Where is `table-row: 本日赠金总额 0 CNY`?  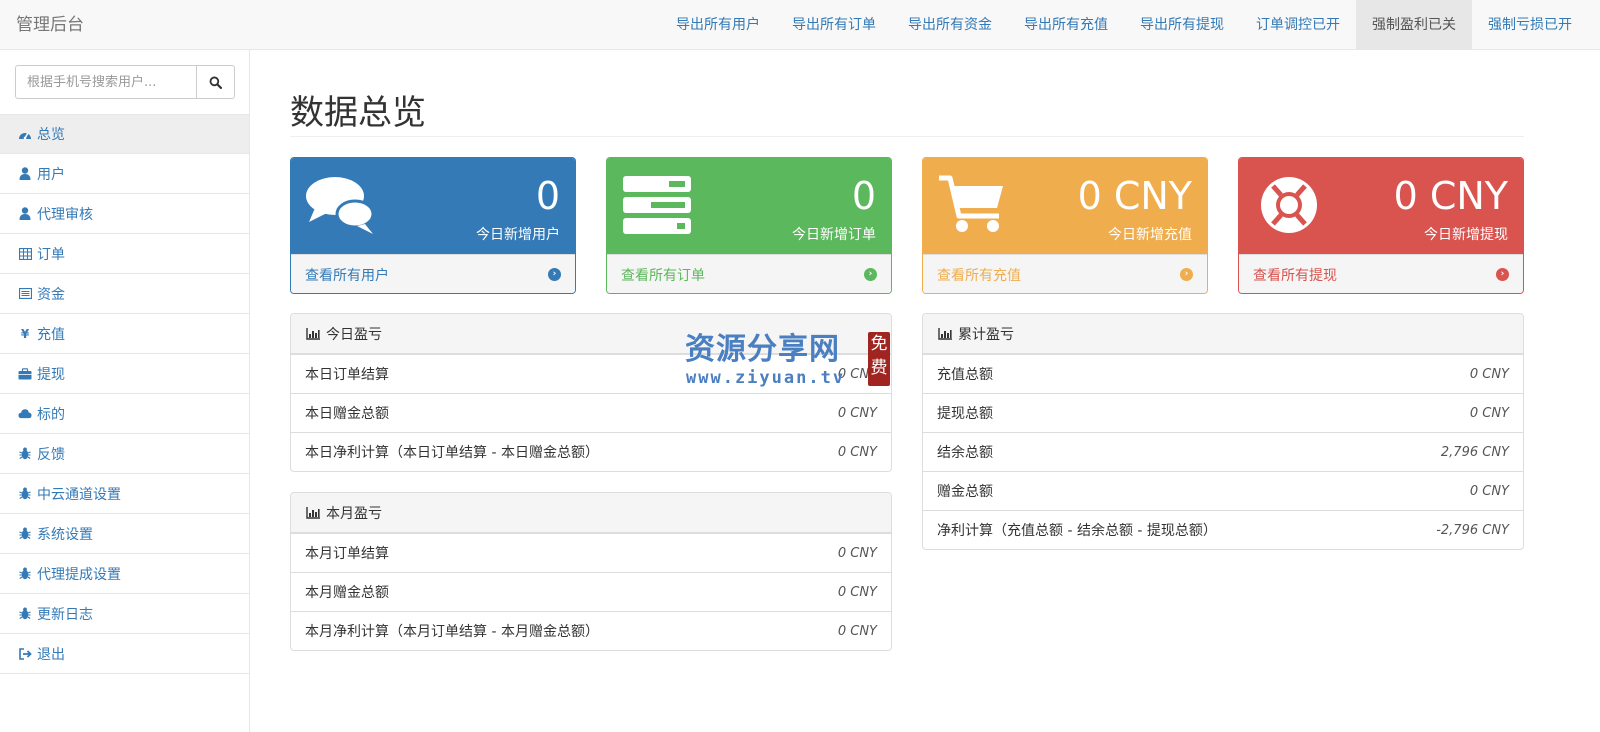 table-row: 本日赠金总额 0 CNY is located at coordinates (591, 412).